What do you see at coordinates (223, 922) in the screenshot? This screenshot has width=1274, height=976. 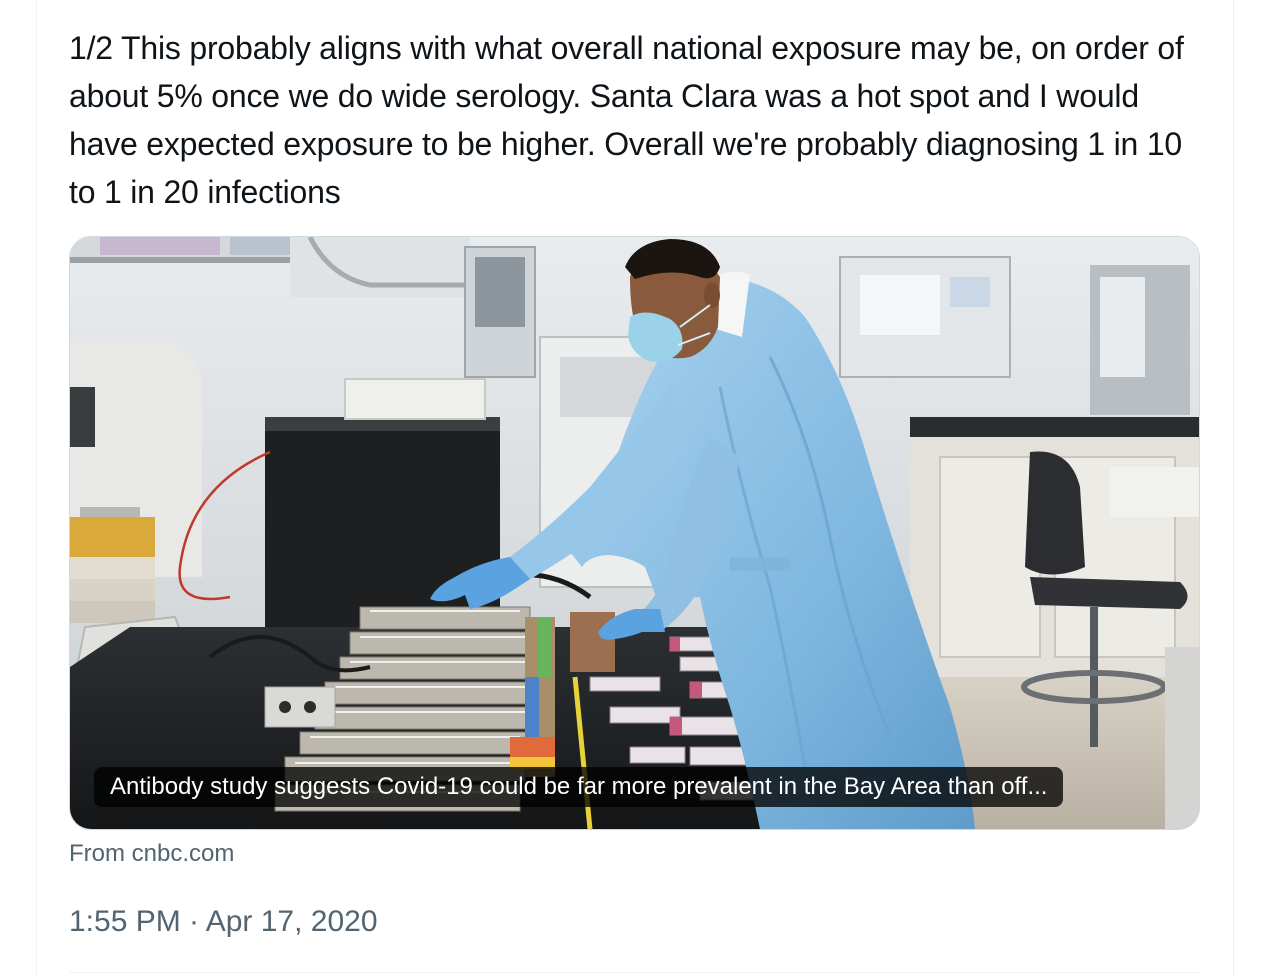 I see `tweet-timestamp: 1:55 PM · Apr 17, 2020` at bounding box center [223, 922].